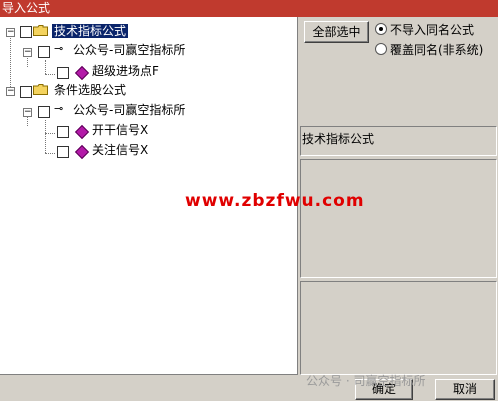 The image size is (498, 401). What do you see at coordinates (398, 141) in the screenshot?
I see `formula-type-panel: 技术指标公式` at bounding box center [398, 141].